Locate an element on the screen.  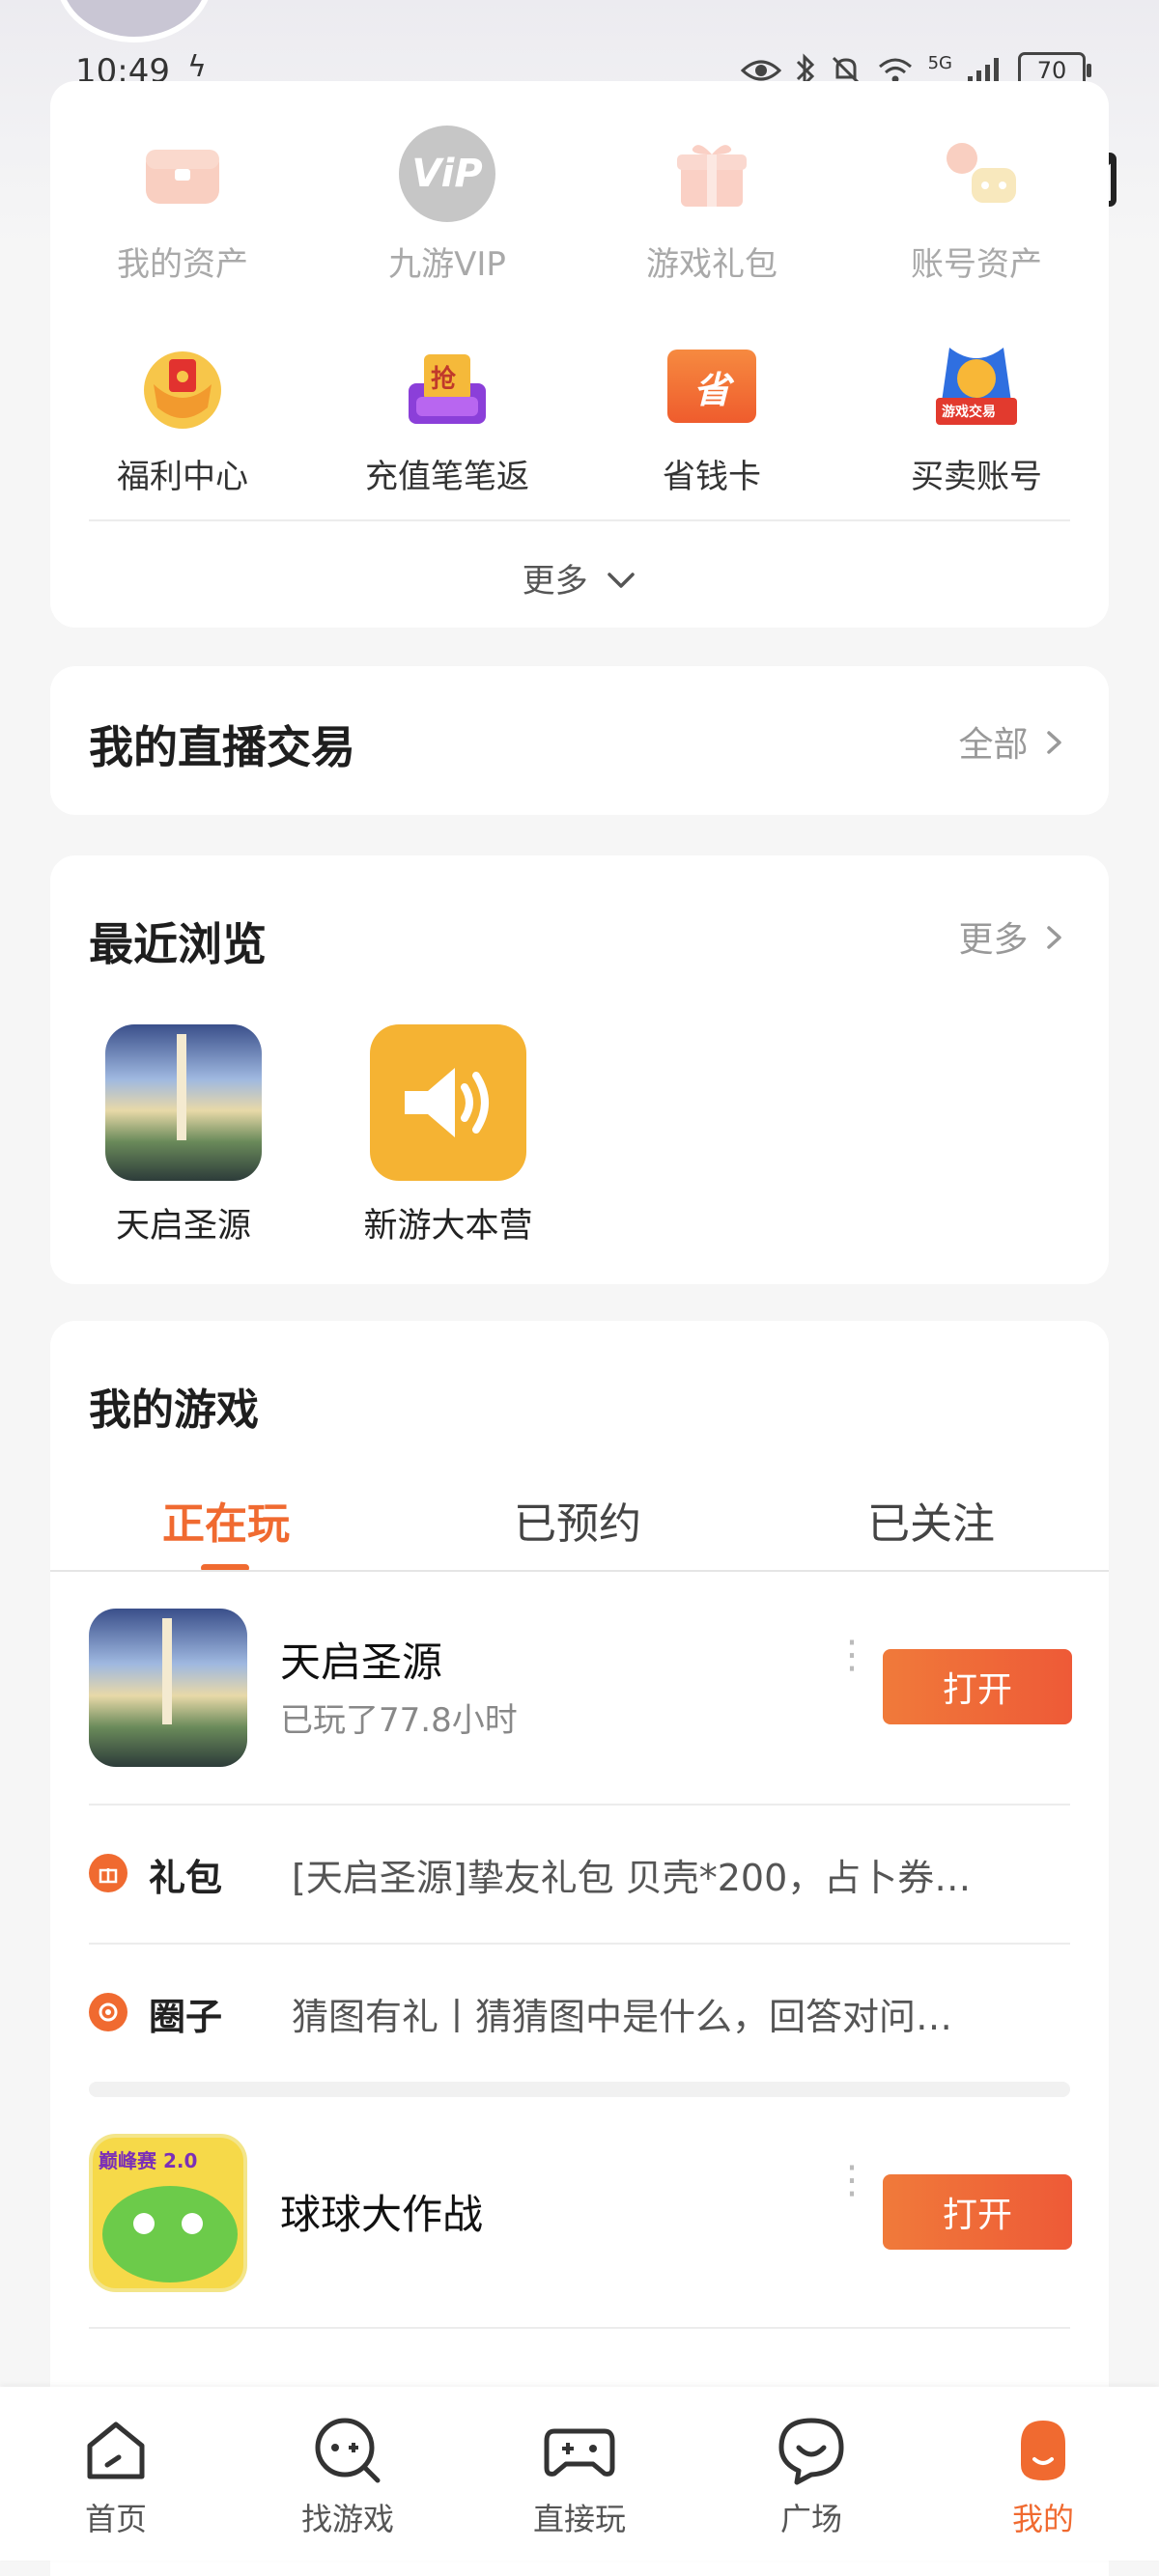
nav-direct-play-label: 直接玩 is located at coordinates (579, 2519).